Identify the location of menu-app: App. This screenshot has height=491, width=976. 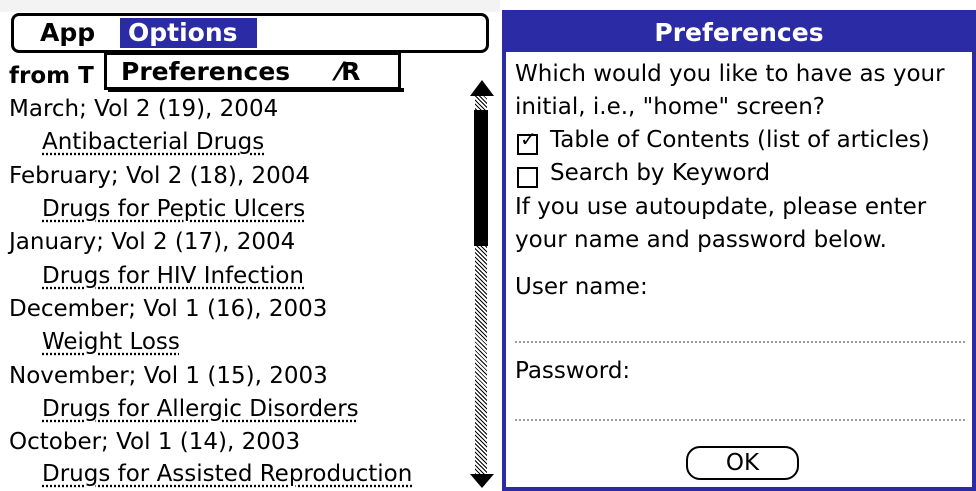
(67, 33).